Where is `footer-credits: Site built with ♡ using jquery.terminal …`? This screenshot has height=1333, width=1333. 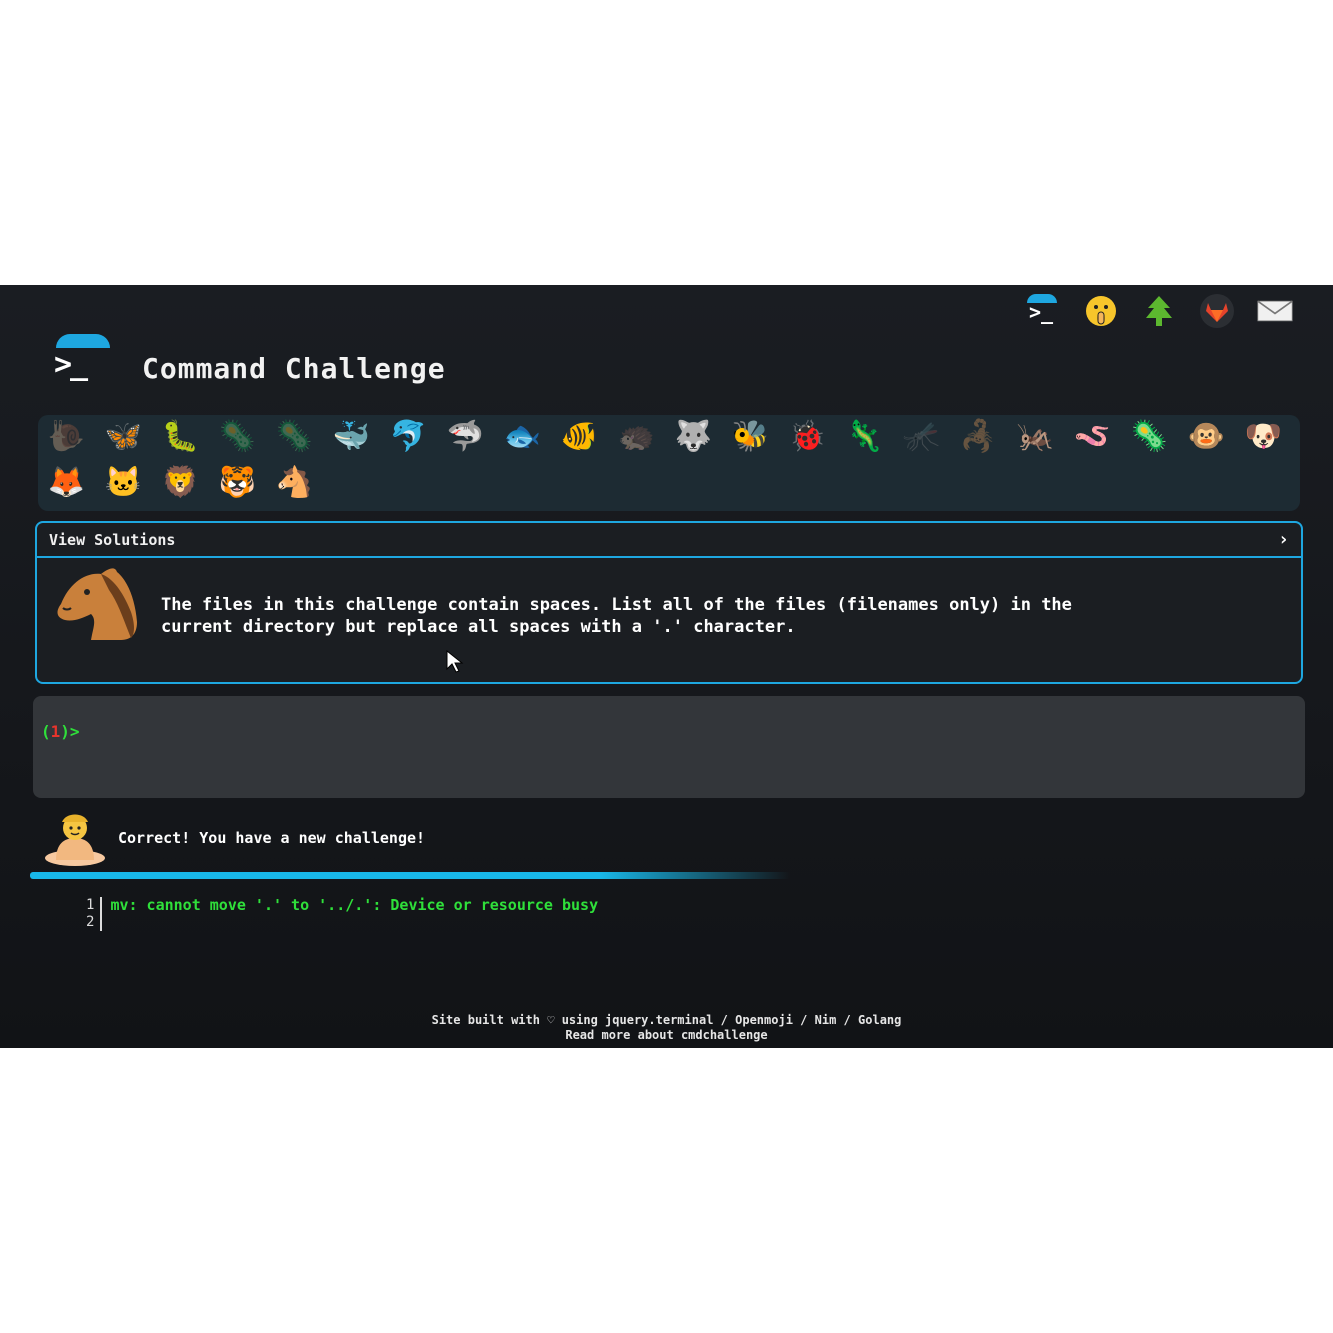
footer-credits: Site built with ♡ using jquery.terminal … is located at coordinates (666, 1020).